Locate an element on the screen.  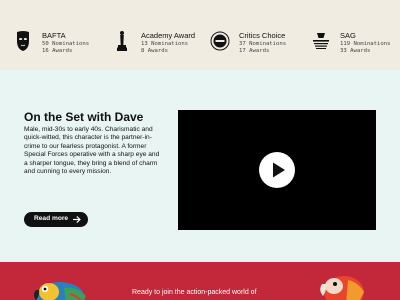
arrow-right-icon is located at coordinates (77, 219).